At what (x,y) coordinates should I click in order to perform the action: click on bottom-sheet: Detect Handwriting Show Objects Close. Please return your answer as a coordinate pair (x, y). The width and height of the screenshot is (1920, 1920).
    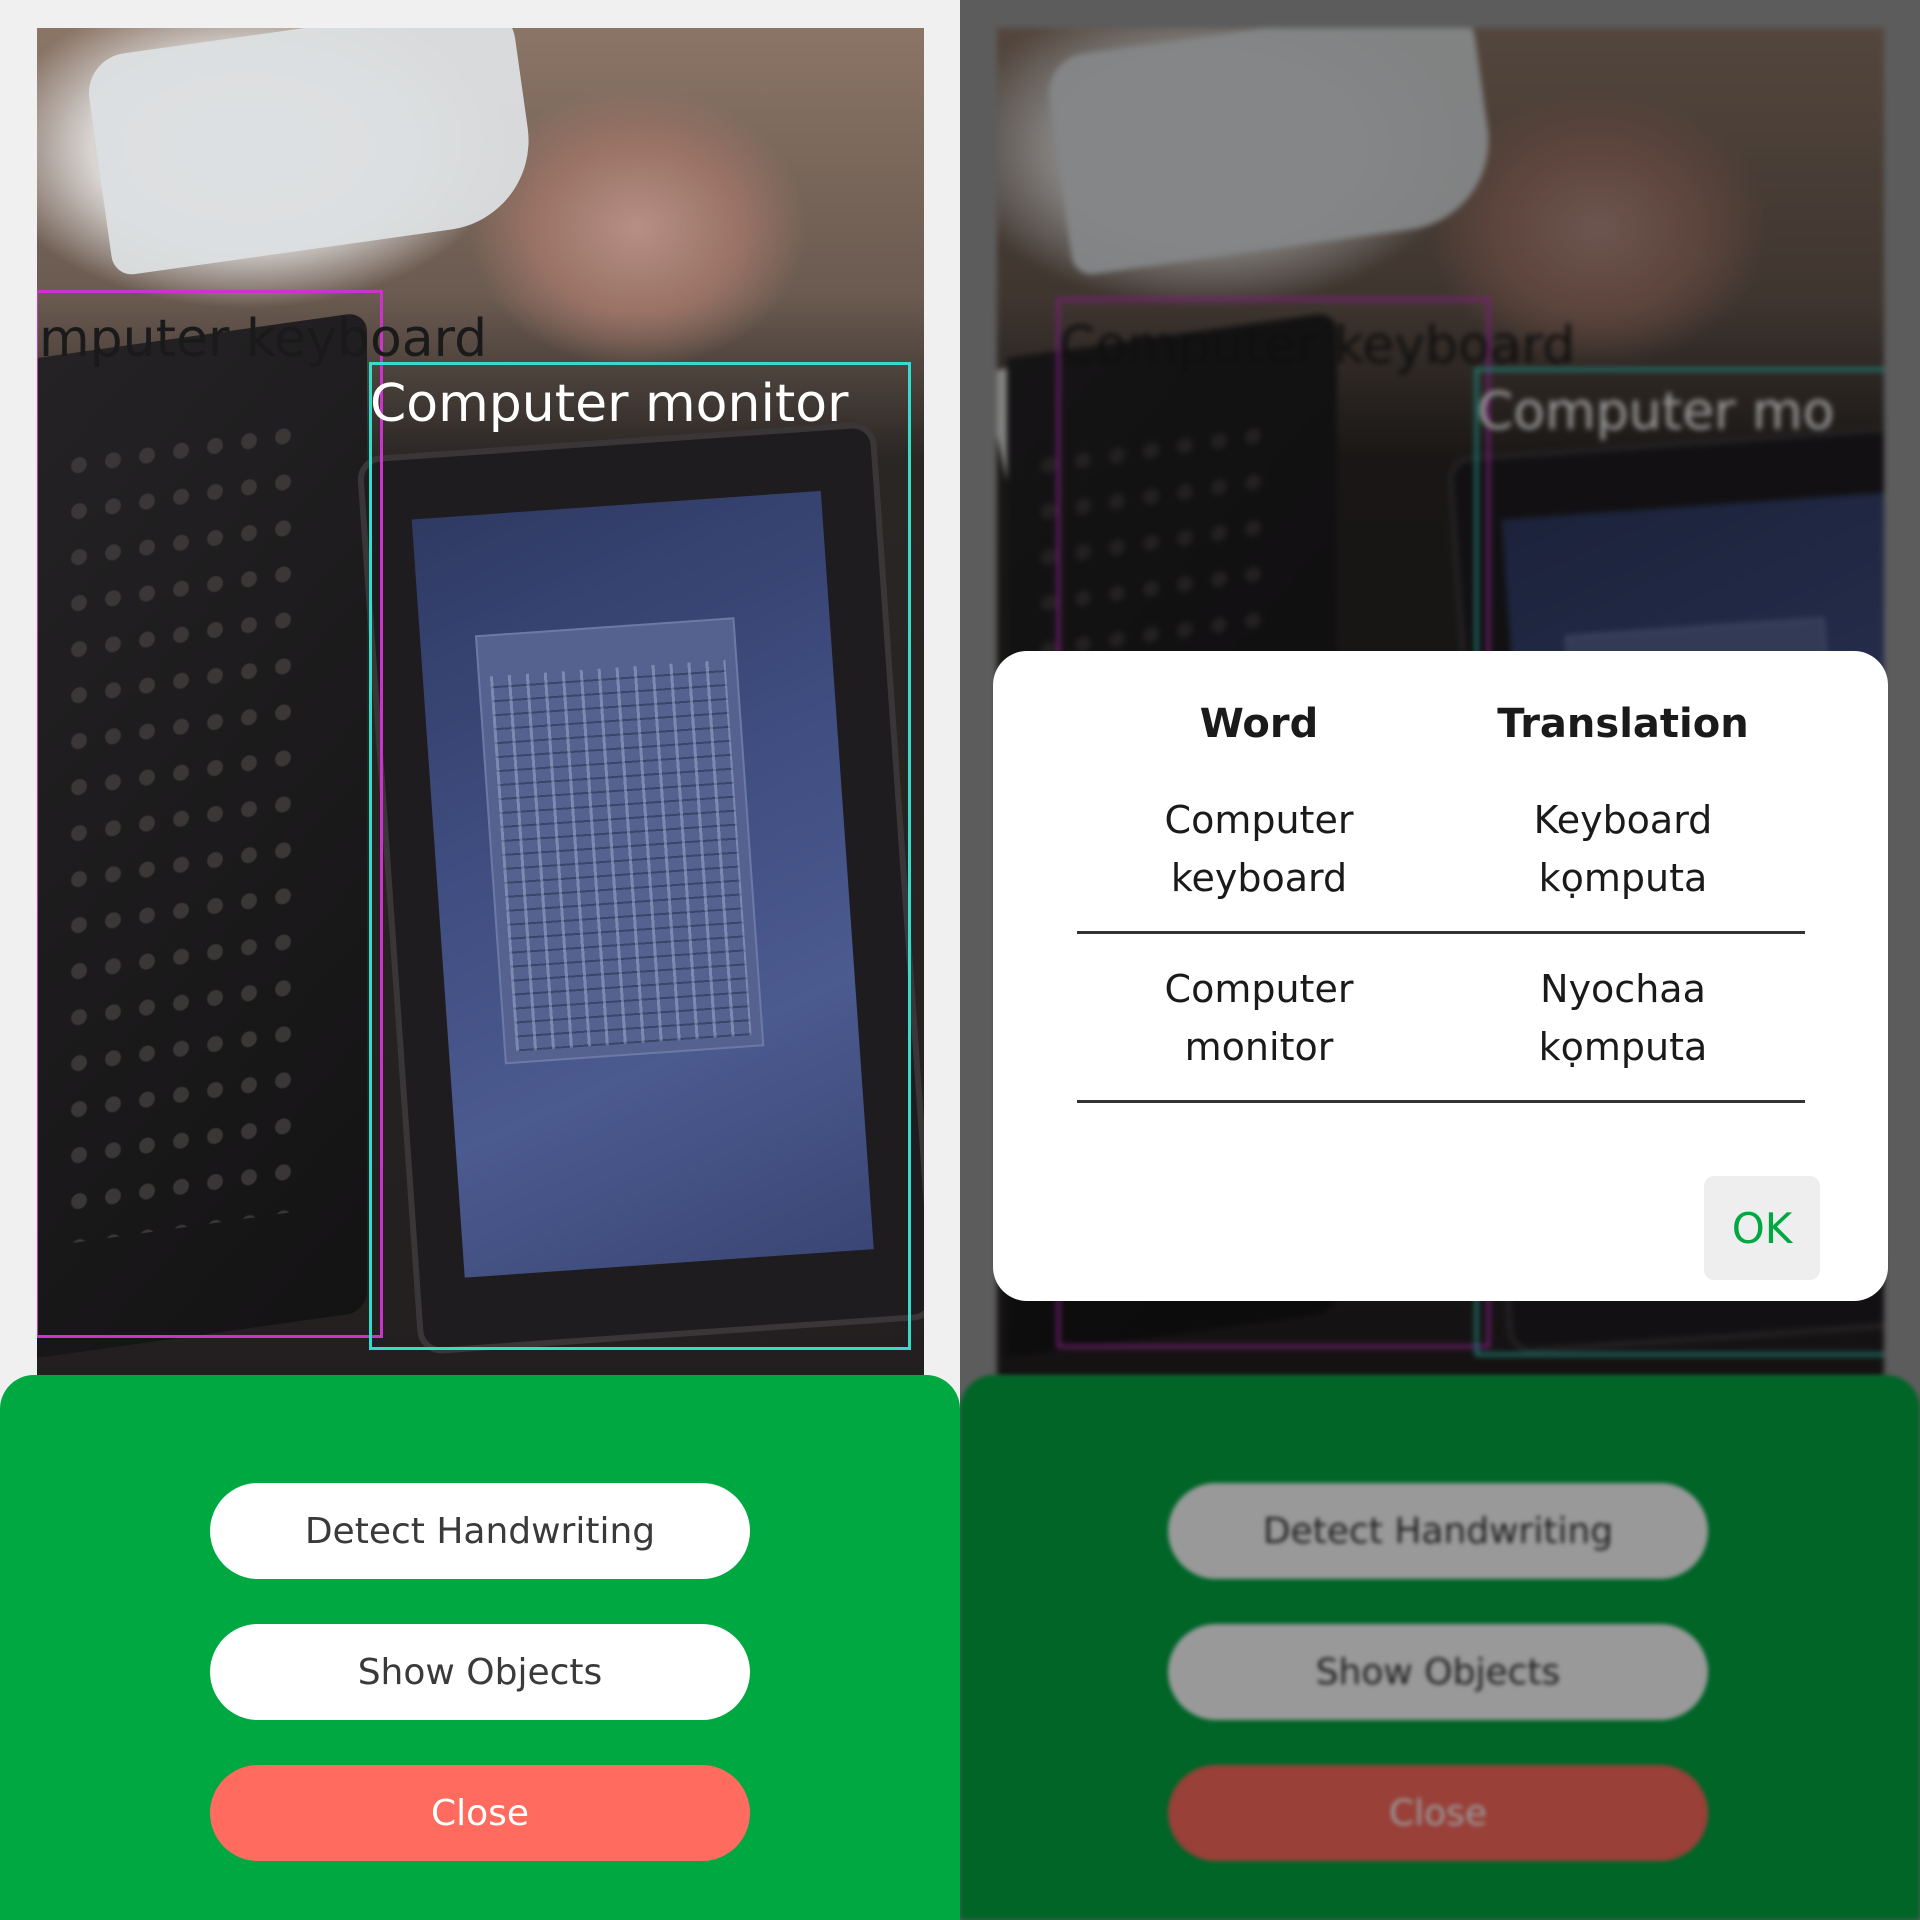
    Looking at the image, I should click on (480, 1647).